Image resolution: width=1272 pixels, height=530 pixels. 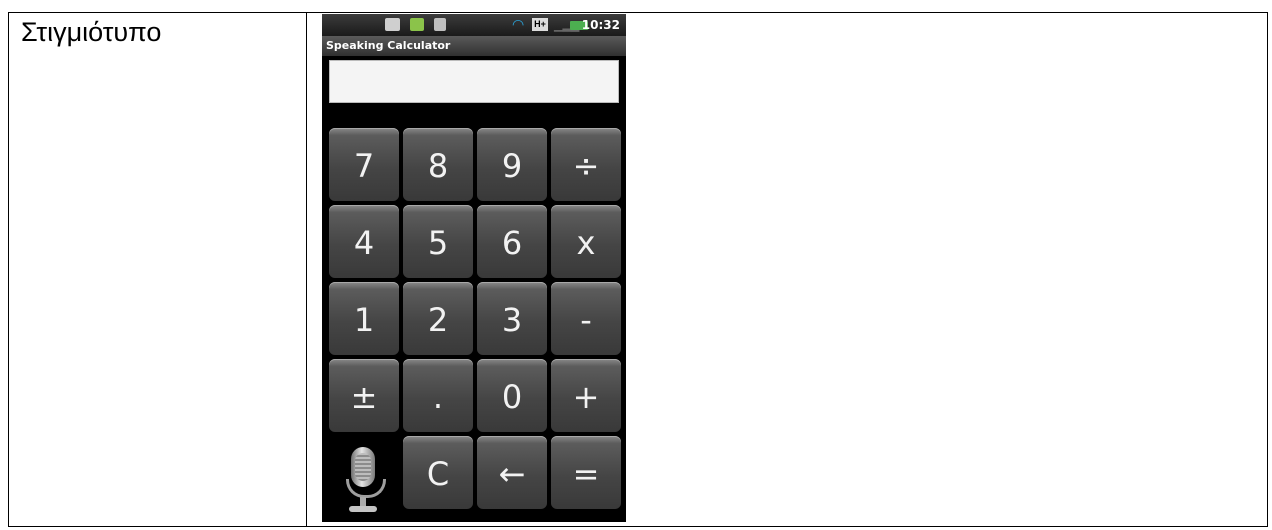 What do you see at coordinates (512, 318) in the screenshot?
I see `key-3: 3` at bounding box center [512, 318].